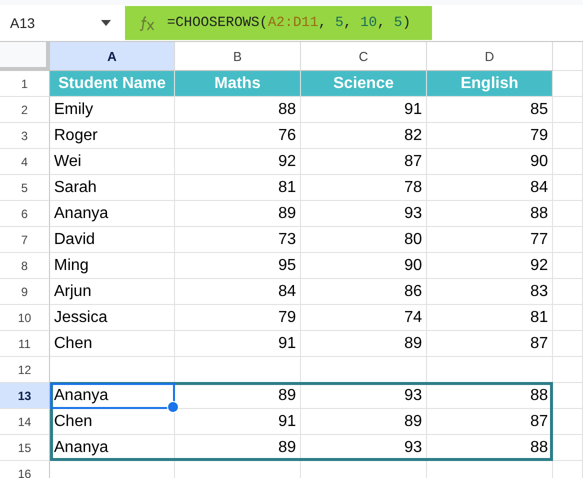 The image size is (583, 478). I want to click on row-header: 2, so click(25, 110).